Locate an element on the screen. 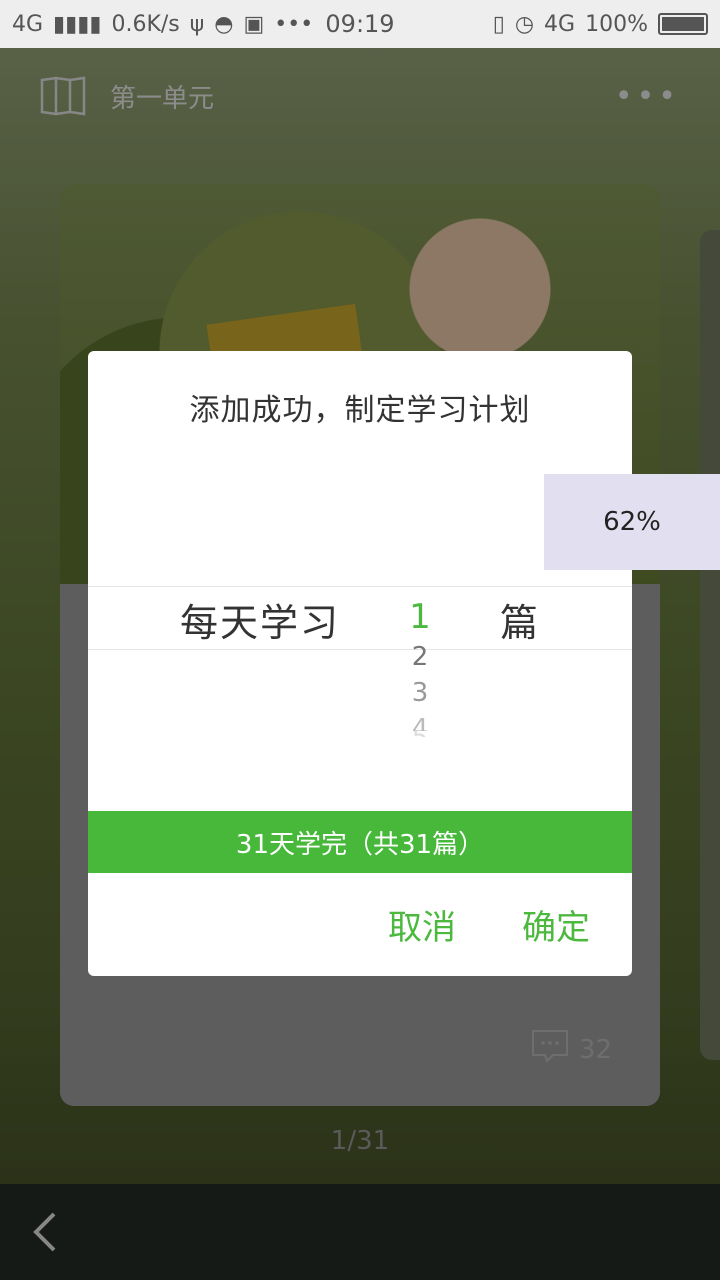 This screenshot has width=720, height=1280. cancel-button: 取消 is located at coordinates (422, 924).